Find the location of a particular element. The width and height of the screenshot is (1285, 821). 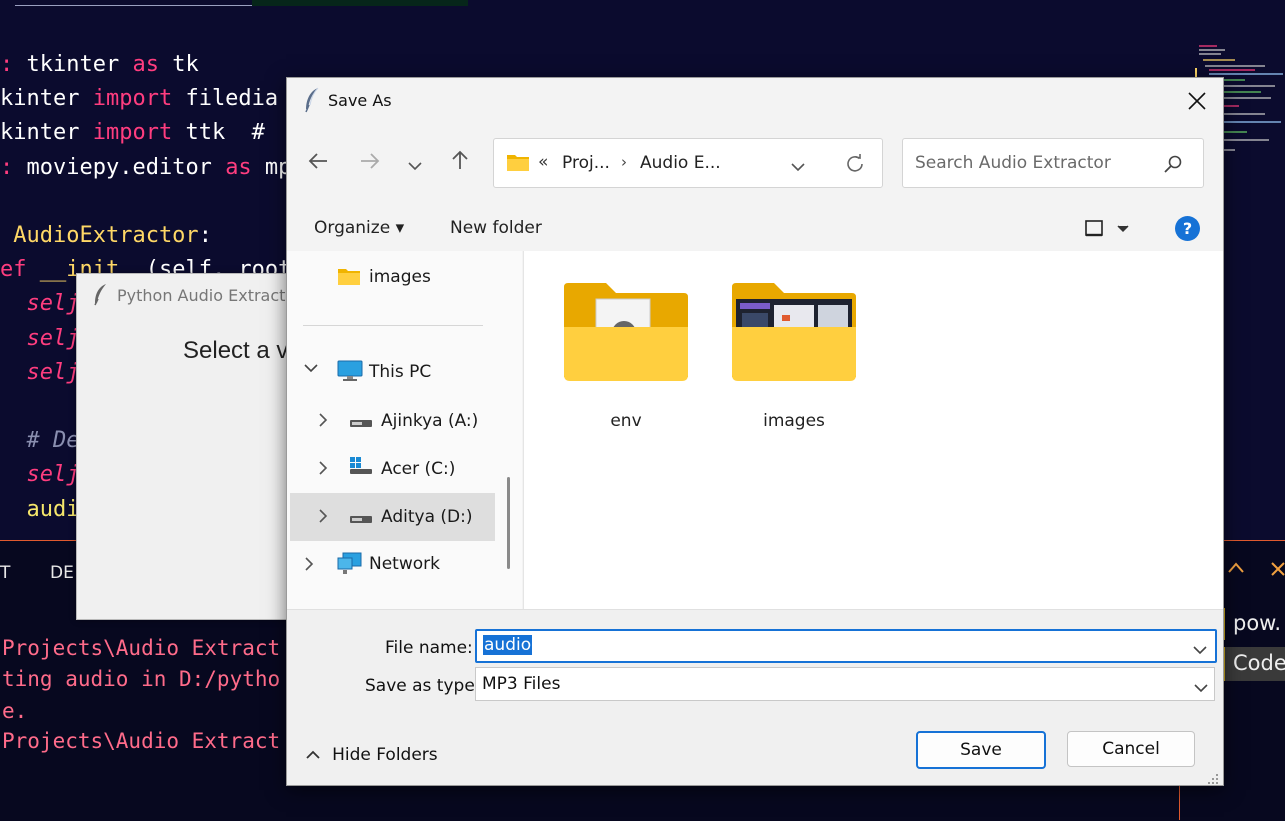

code-line: # De is located at coordinates (40, 440).